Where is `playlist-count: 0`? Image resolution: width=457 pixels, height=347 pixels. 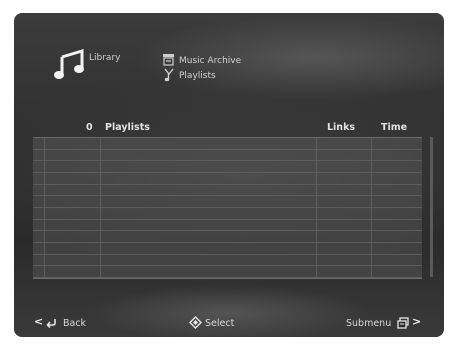
playlist-count: 0 is located at coordinates (89, 127).